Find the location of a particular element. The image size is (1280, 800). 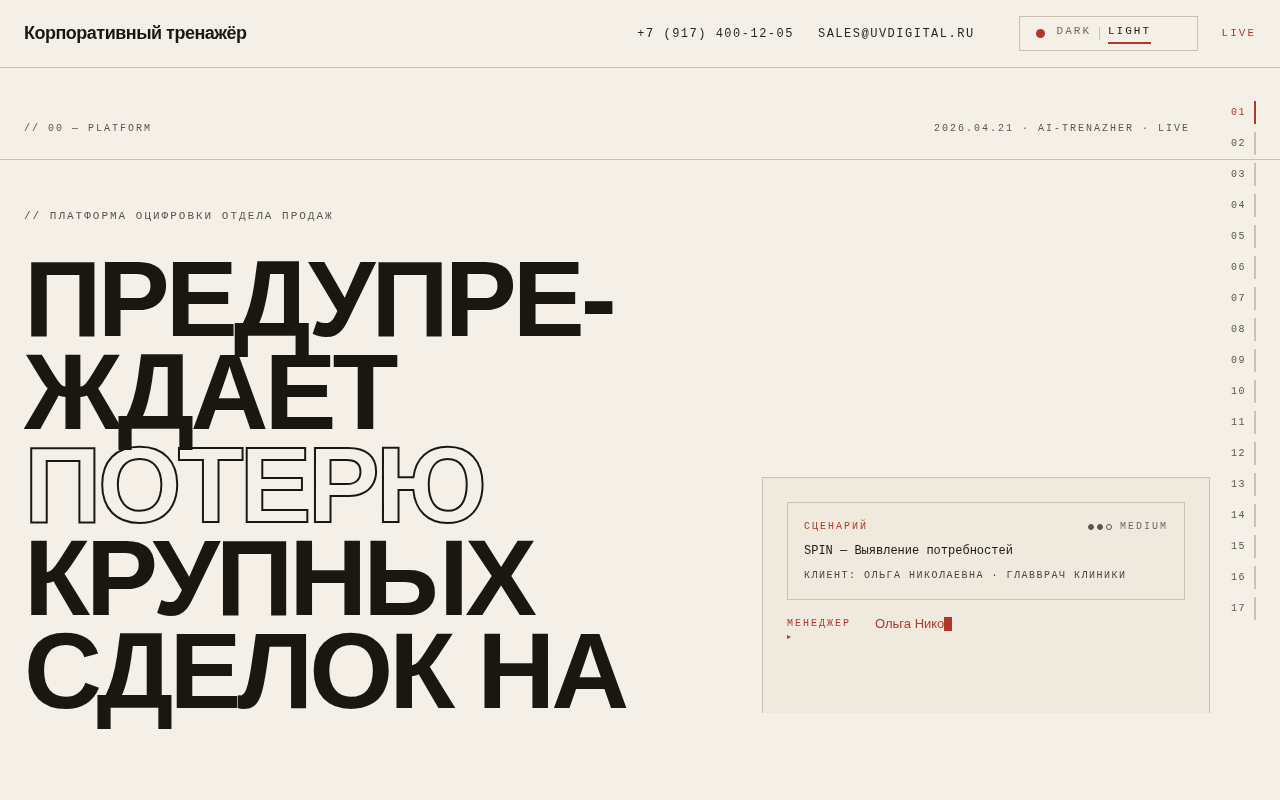

section-meta: 2026.04.21 · AI-TRENAZHER · LIVE is located at coordinates (1061, 129).